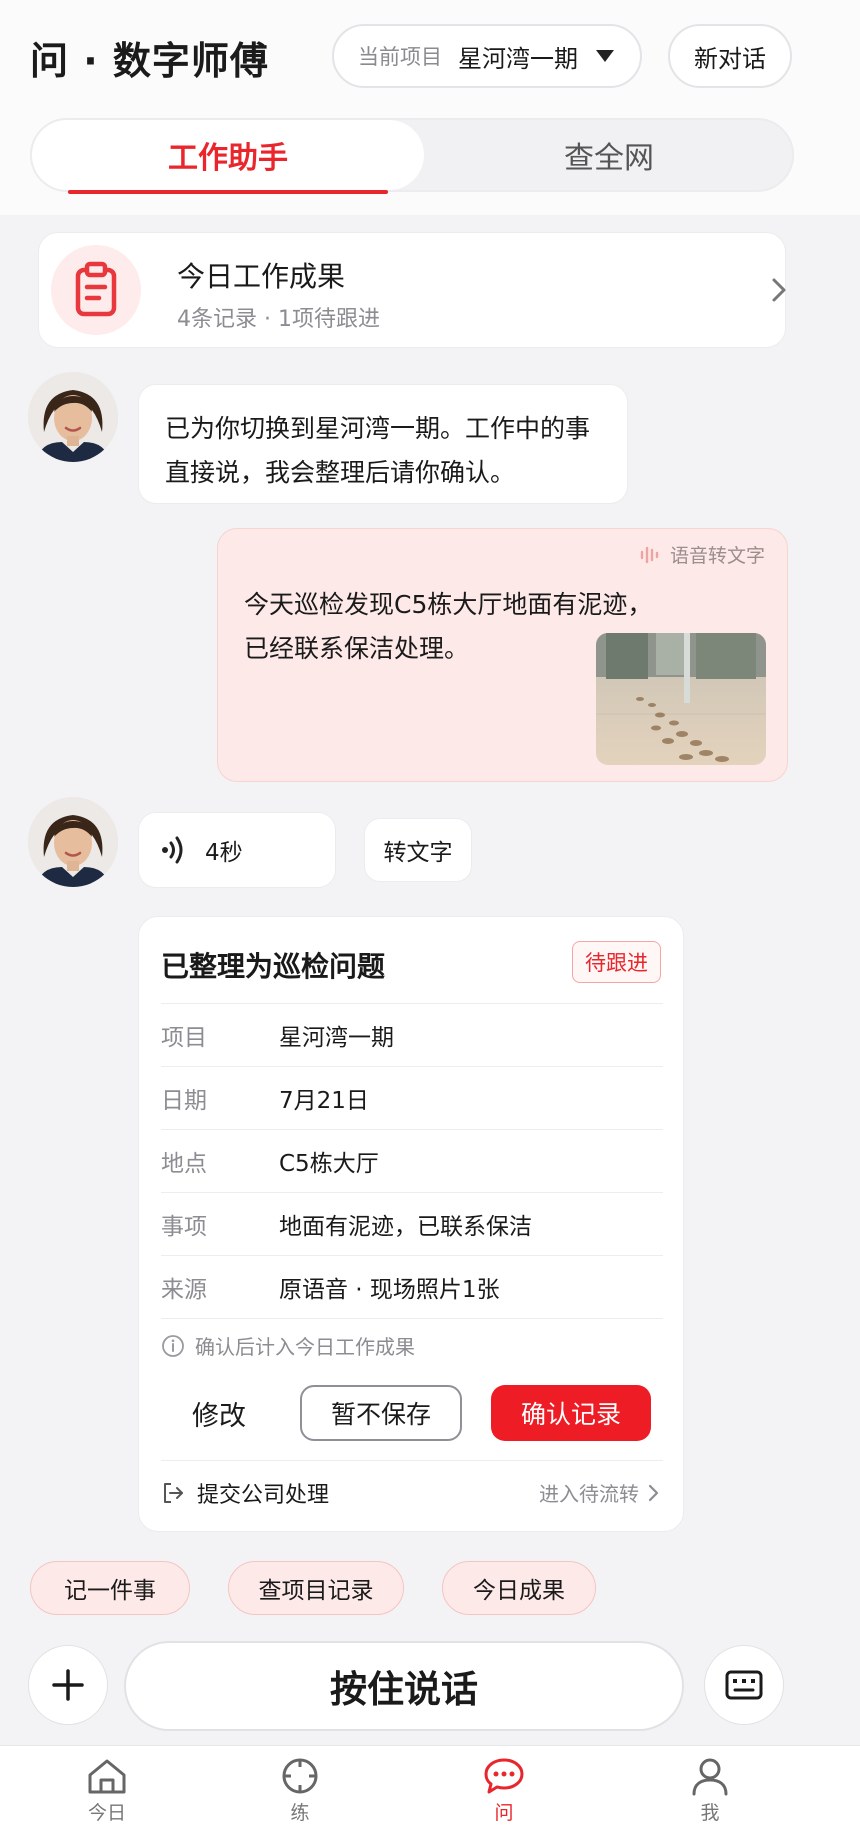 Image resolution: width=860 pixels, height=1829 pixels. What do you see at coordinates (261, 276) in the screenshot?
I see `today-results-title: 今日工作成果` at bounding box center [261, 276].